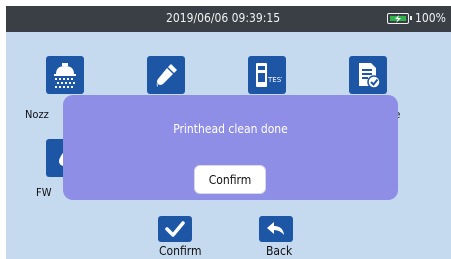 Image resolution: width=451 pixels, height=259 pixels. I want to click on document-check-icon, so click(370, 76).